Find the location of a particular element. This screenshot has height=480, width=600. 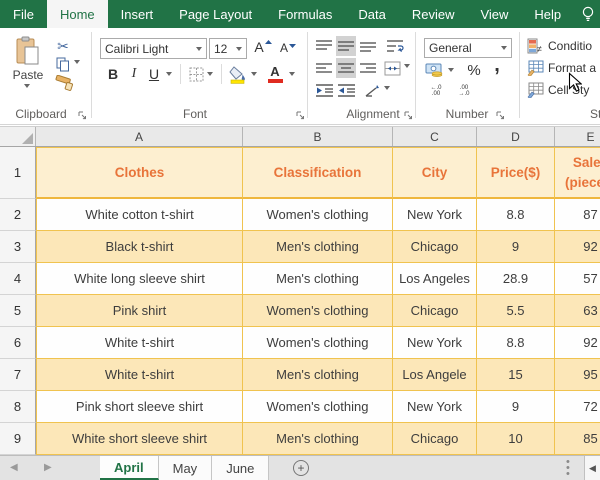

cell-d1: Price($) is located at coordinates (516, 173).